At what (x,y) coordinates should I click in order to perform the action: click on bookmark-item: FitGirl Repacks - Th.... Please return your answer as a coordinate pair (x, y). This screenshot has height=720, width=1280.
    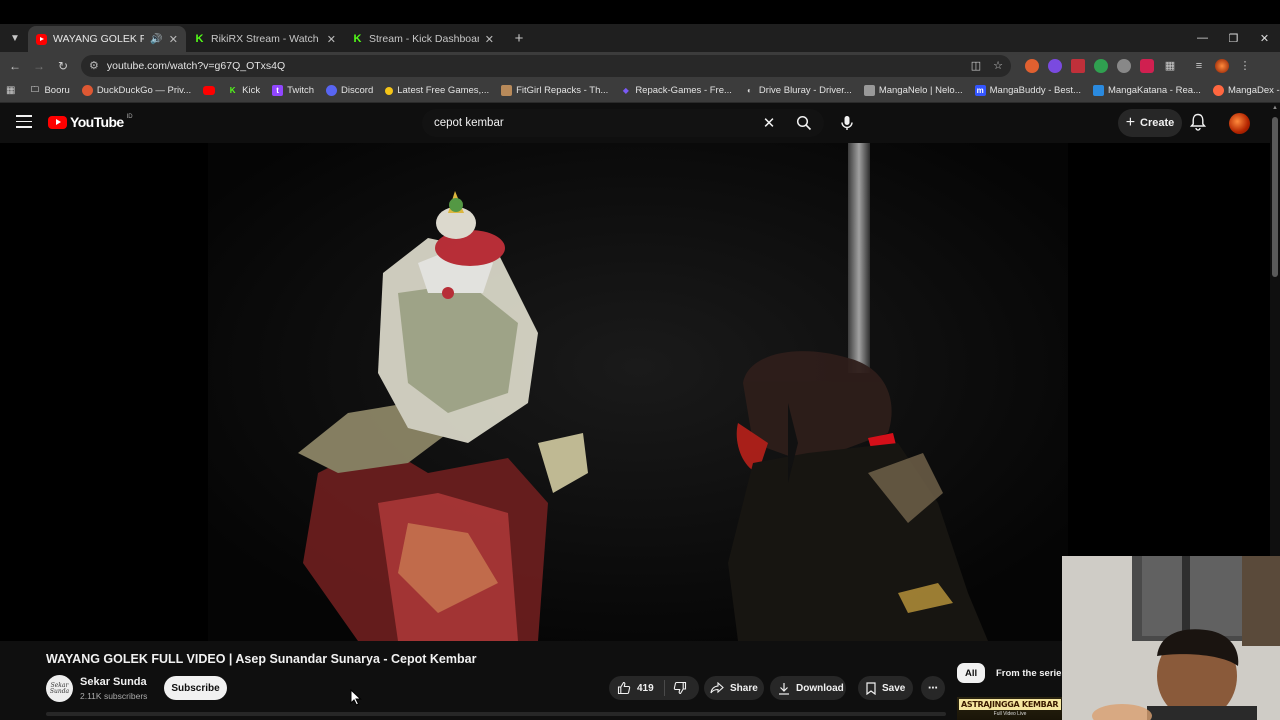
    Looking at the image, I should click on (554, 90).